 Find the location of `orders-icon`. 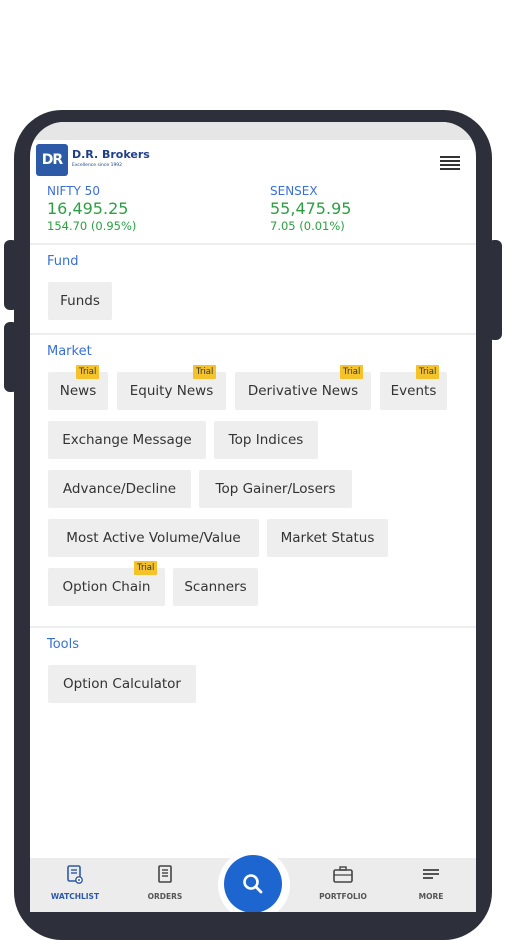

orders-icon is located at coordinates (165, 875).